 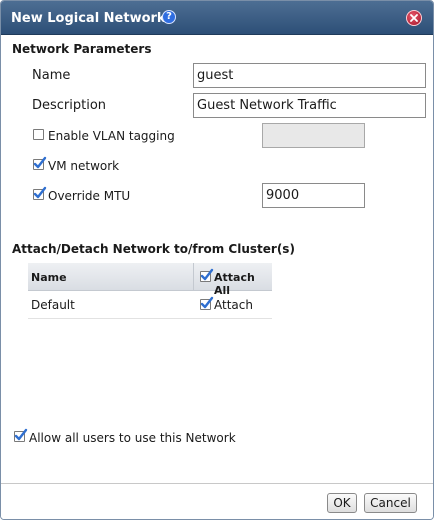 I want to click on override-mtu-label: Override MTU, so click(x=89, y=196).